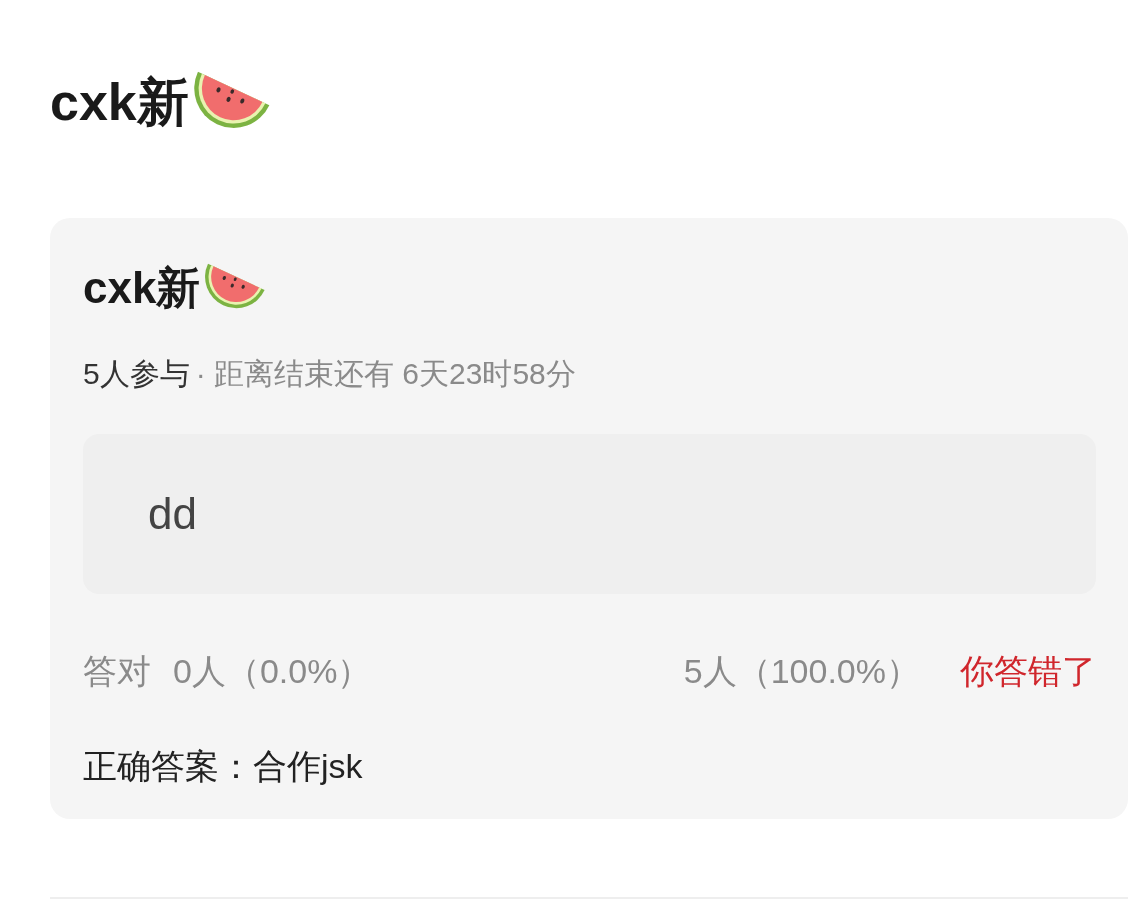 This screenshot has width=1142, height=903. I want to click on correct-count: 0人（0.0%）, so click(272, 671).